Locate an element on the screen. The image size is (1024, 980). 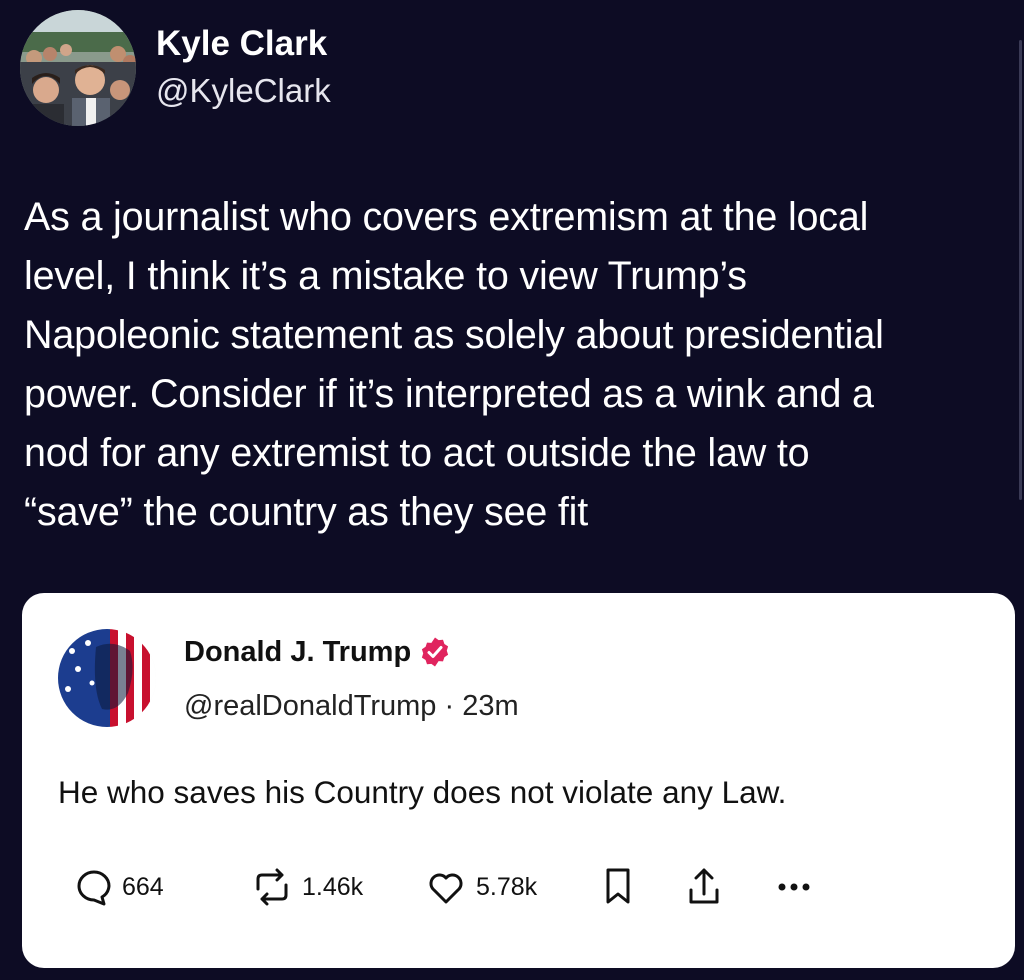
quoted-author-avatar is located at coordinates (107, 678).